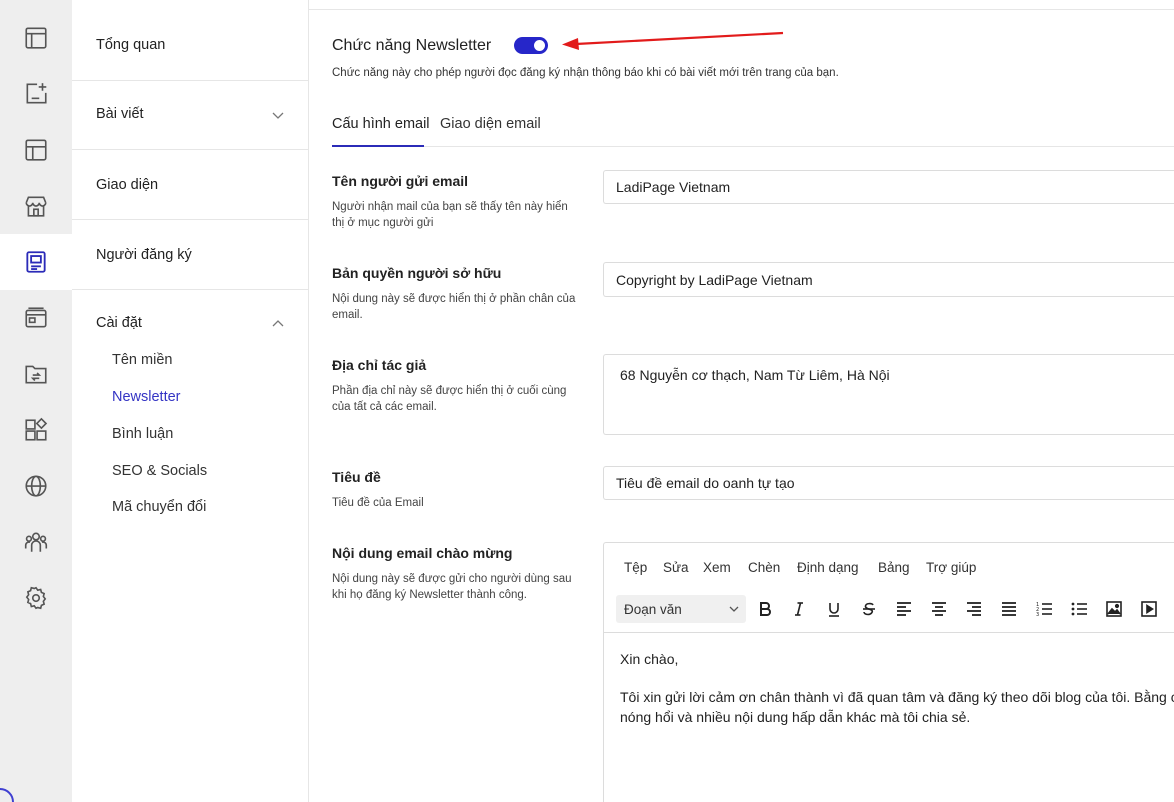 The width and height of the screenshot is (1174, 802). I want to click on gear-icon, so click(36, 598).